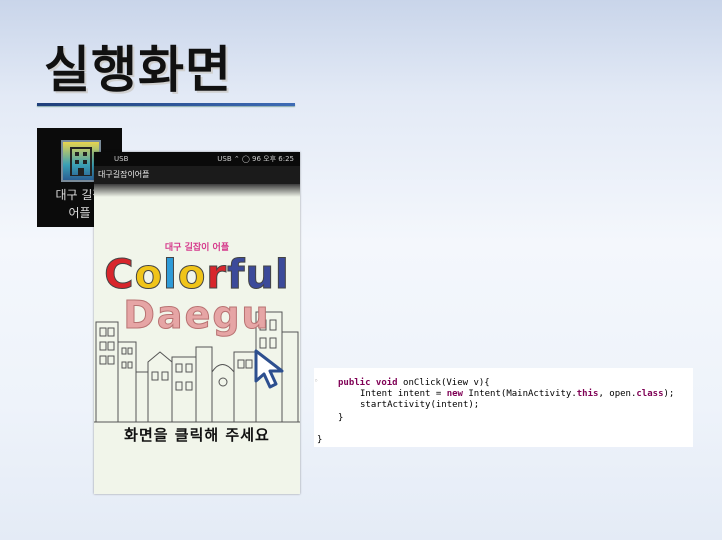 The height and width of the screenshot is (540, 722). I want to click on colorful-letter: r, so click(217, 275).